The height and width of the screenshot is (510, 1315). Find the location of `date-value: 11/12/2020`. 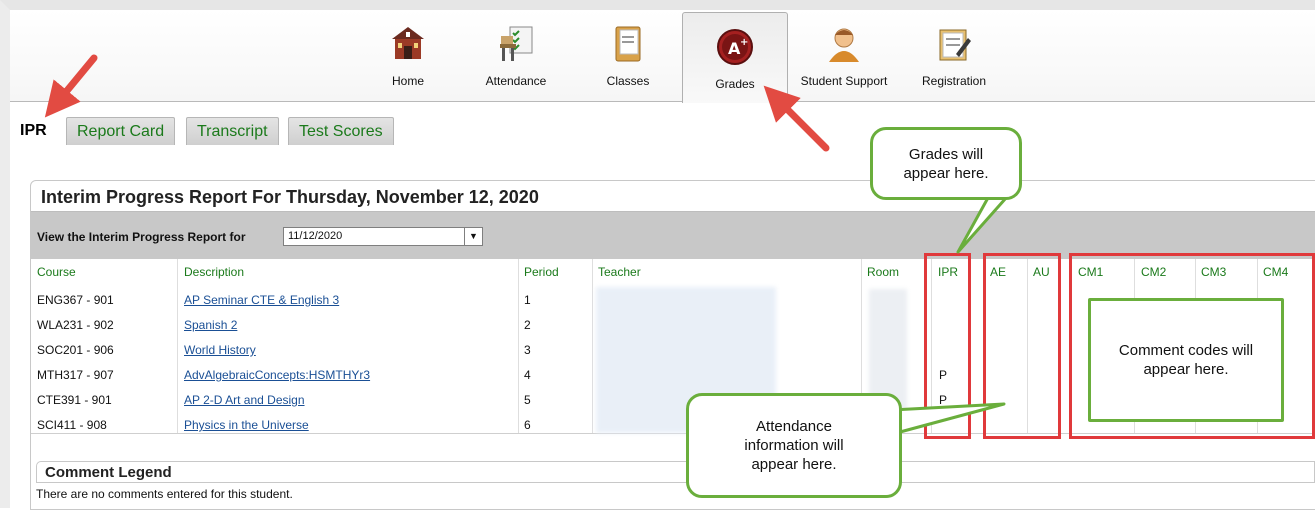

date-value: 11/12/2020 is located at coordinates (315, 236).